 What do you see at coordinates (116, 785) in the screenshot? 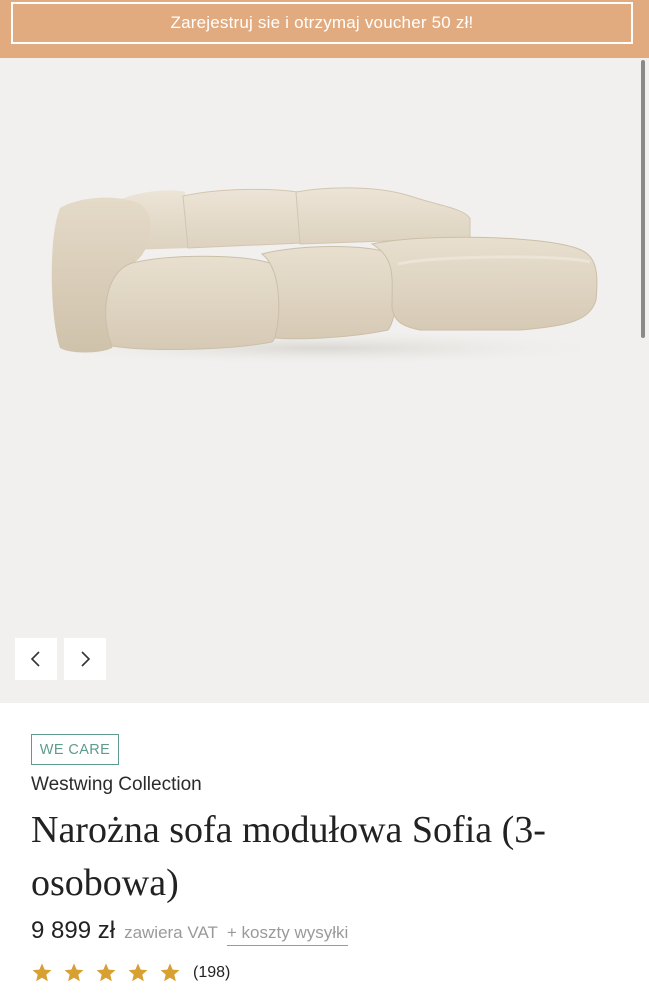
I see `brand-name: Westwing Collection` at bounding box center [116, 785].